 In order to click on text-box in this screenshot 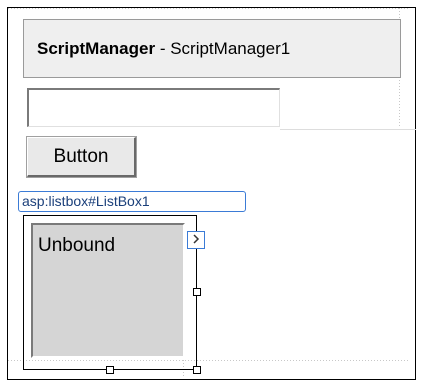, I will do `click(153, 107)`.